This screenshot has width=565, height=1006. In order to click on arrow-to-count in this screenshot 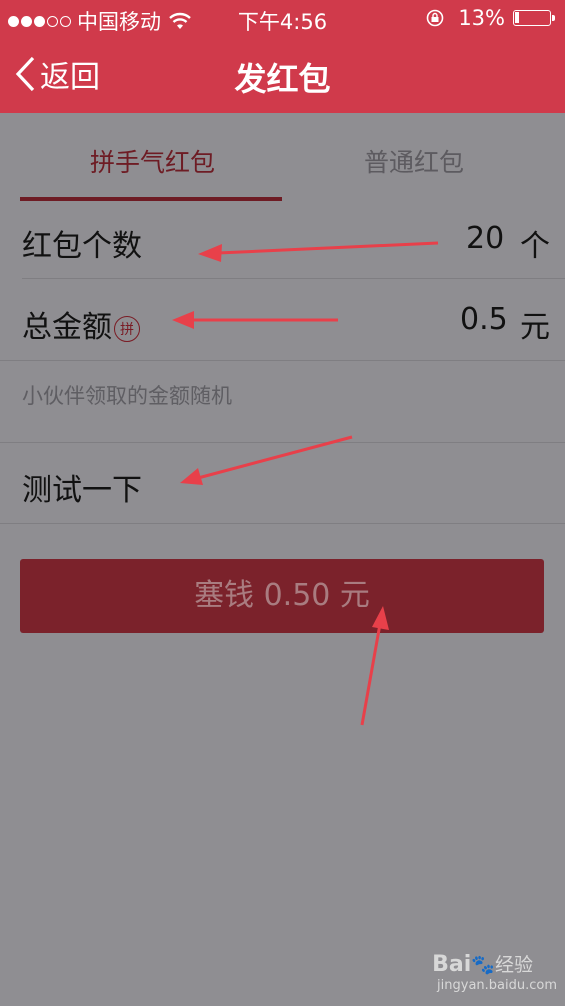, I will do `click(318, 251)`.